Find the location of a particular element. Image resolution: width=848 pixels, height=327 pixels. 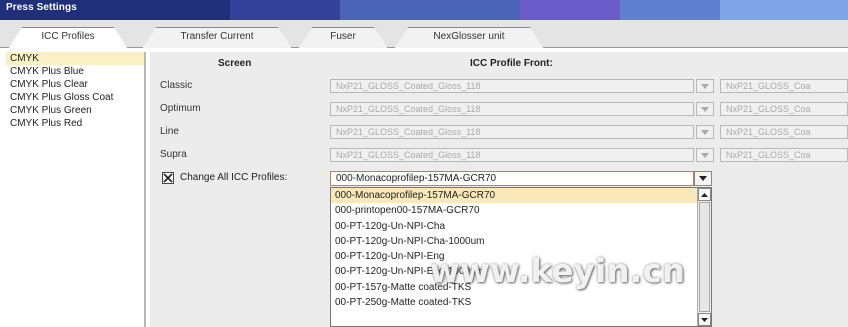

list-item-cmyk-plus-clear: CMYK Plus Clear is located at coordinates (75, 84).